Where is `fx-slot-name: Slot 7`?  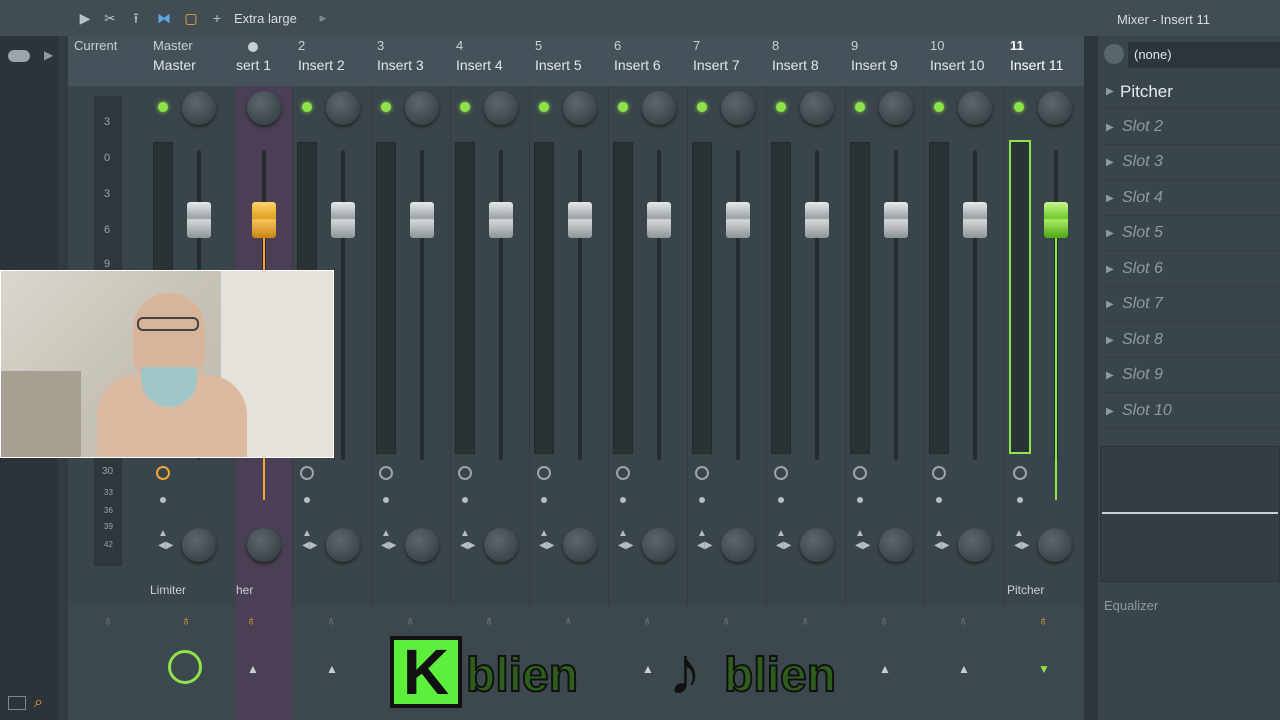
fx-slot-name: Slot 7 is located at coordinates (1142, 304).